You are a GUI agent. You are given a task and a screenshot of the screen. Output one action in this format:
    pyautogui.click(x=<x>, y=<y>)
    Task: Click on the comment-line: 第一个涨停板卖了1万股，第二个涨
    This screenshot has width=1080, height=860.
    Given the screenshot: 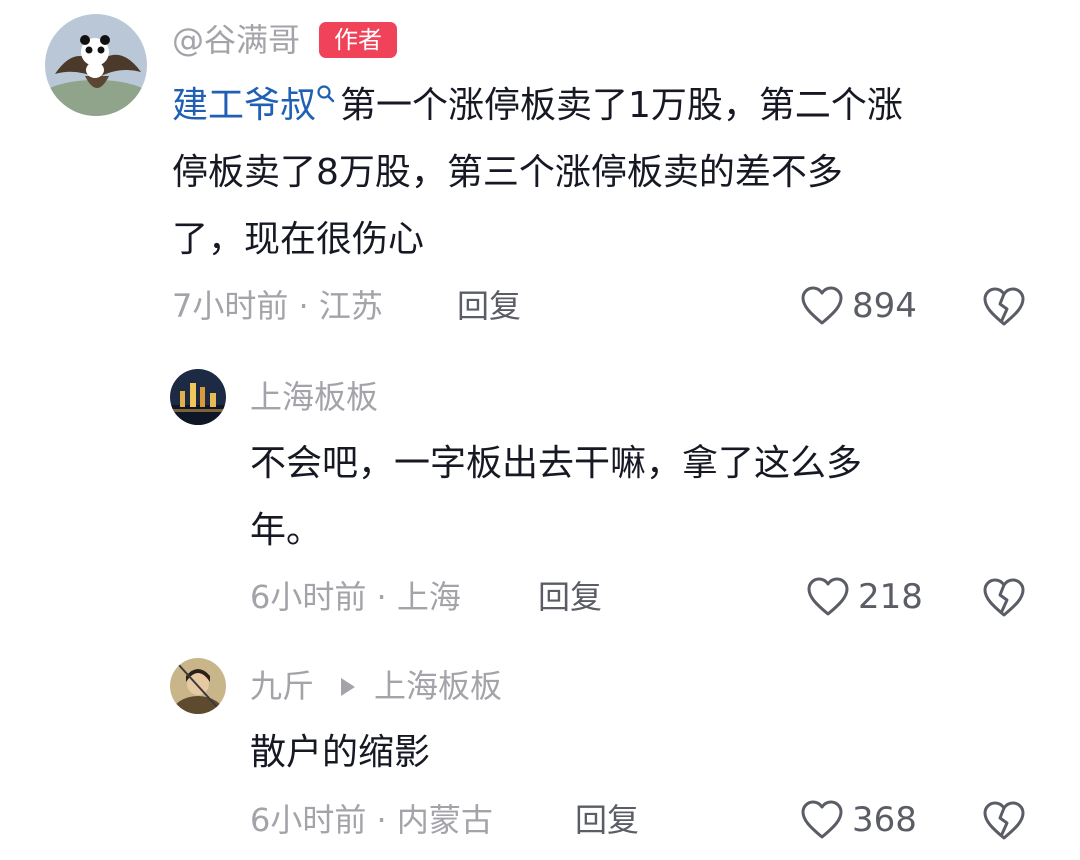 What is the action you would take?
    pyautogui.click(x=621, y=105)
    